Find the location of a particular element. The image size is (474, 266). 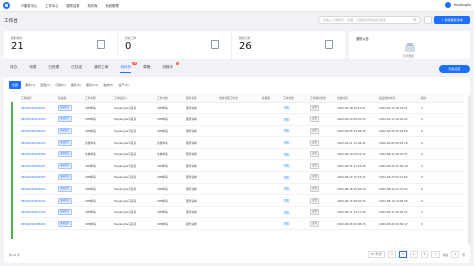

tab-item-active: 待评价 26 is located at coordinates (129, 67).